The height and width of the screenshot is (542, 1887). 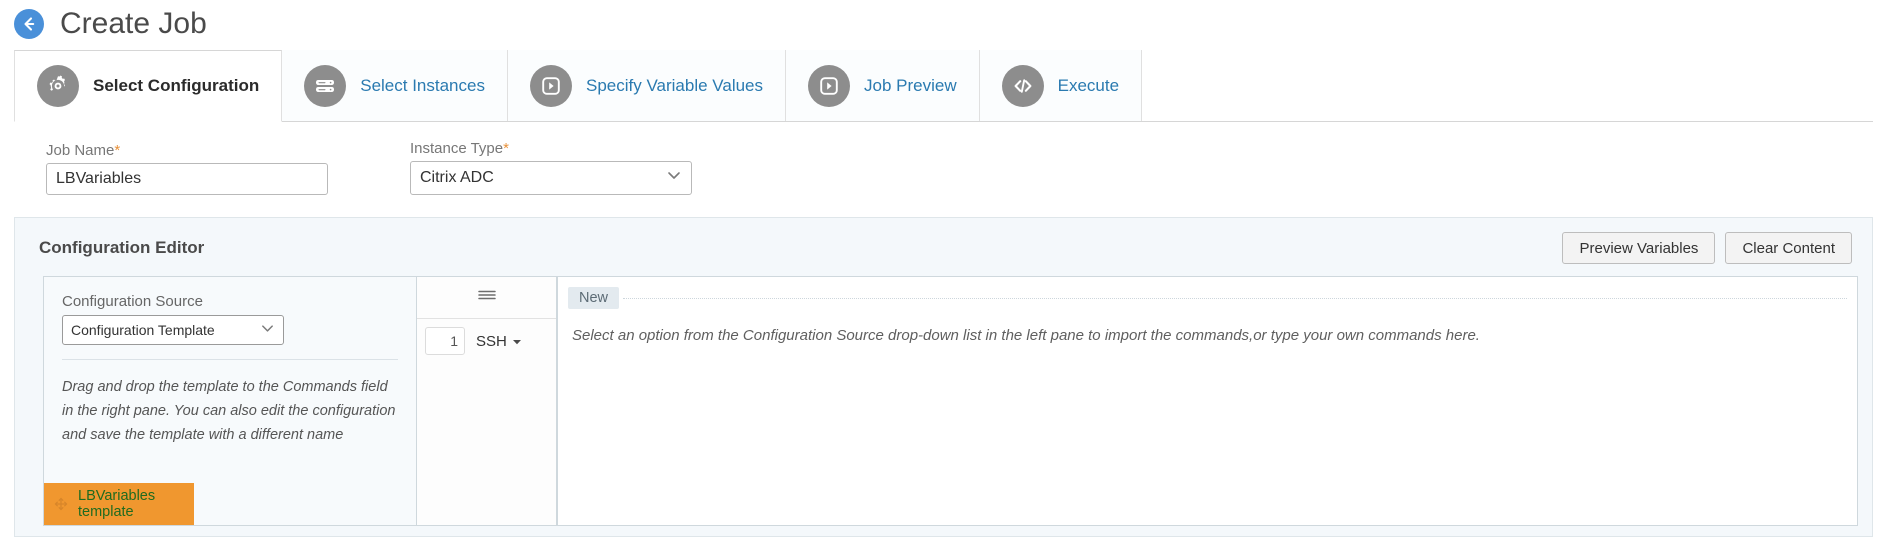 What do you see at coordinates (457, 177) in the screenshot?
I see `instance-type-value: Citrix ADC` at bounding box center [457, 177].